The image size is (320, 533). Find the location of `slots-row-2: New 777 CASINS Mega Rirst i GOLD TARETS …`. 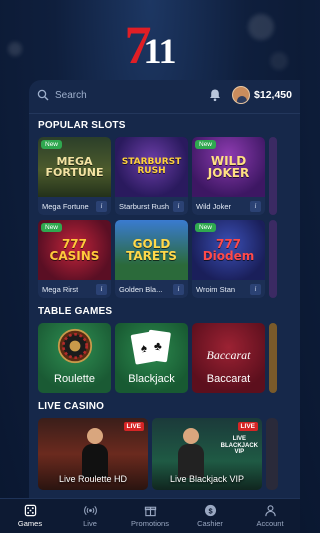

slots-row-2: New 777 CASINS Mega Rirst i GOLD TARETS … is located at coordinates (164, 259).